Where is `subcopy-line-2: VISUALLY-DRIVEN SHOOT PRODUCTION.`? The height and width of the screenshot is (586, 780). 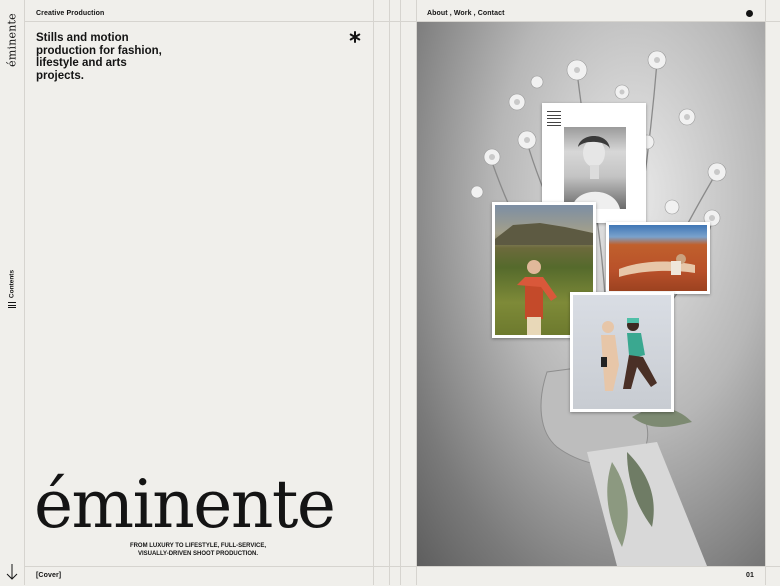 subcopy-line-2: VISUALLY-DRIVEN SHOOT PRODUCTION. is located at coordinates (198, 553).